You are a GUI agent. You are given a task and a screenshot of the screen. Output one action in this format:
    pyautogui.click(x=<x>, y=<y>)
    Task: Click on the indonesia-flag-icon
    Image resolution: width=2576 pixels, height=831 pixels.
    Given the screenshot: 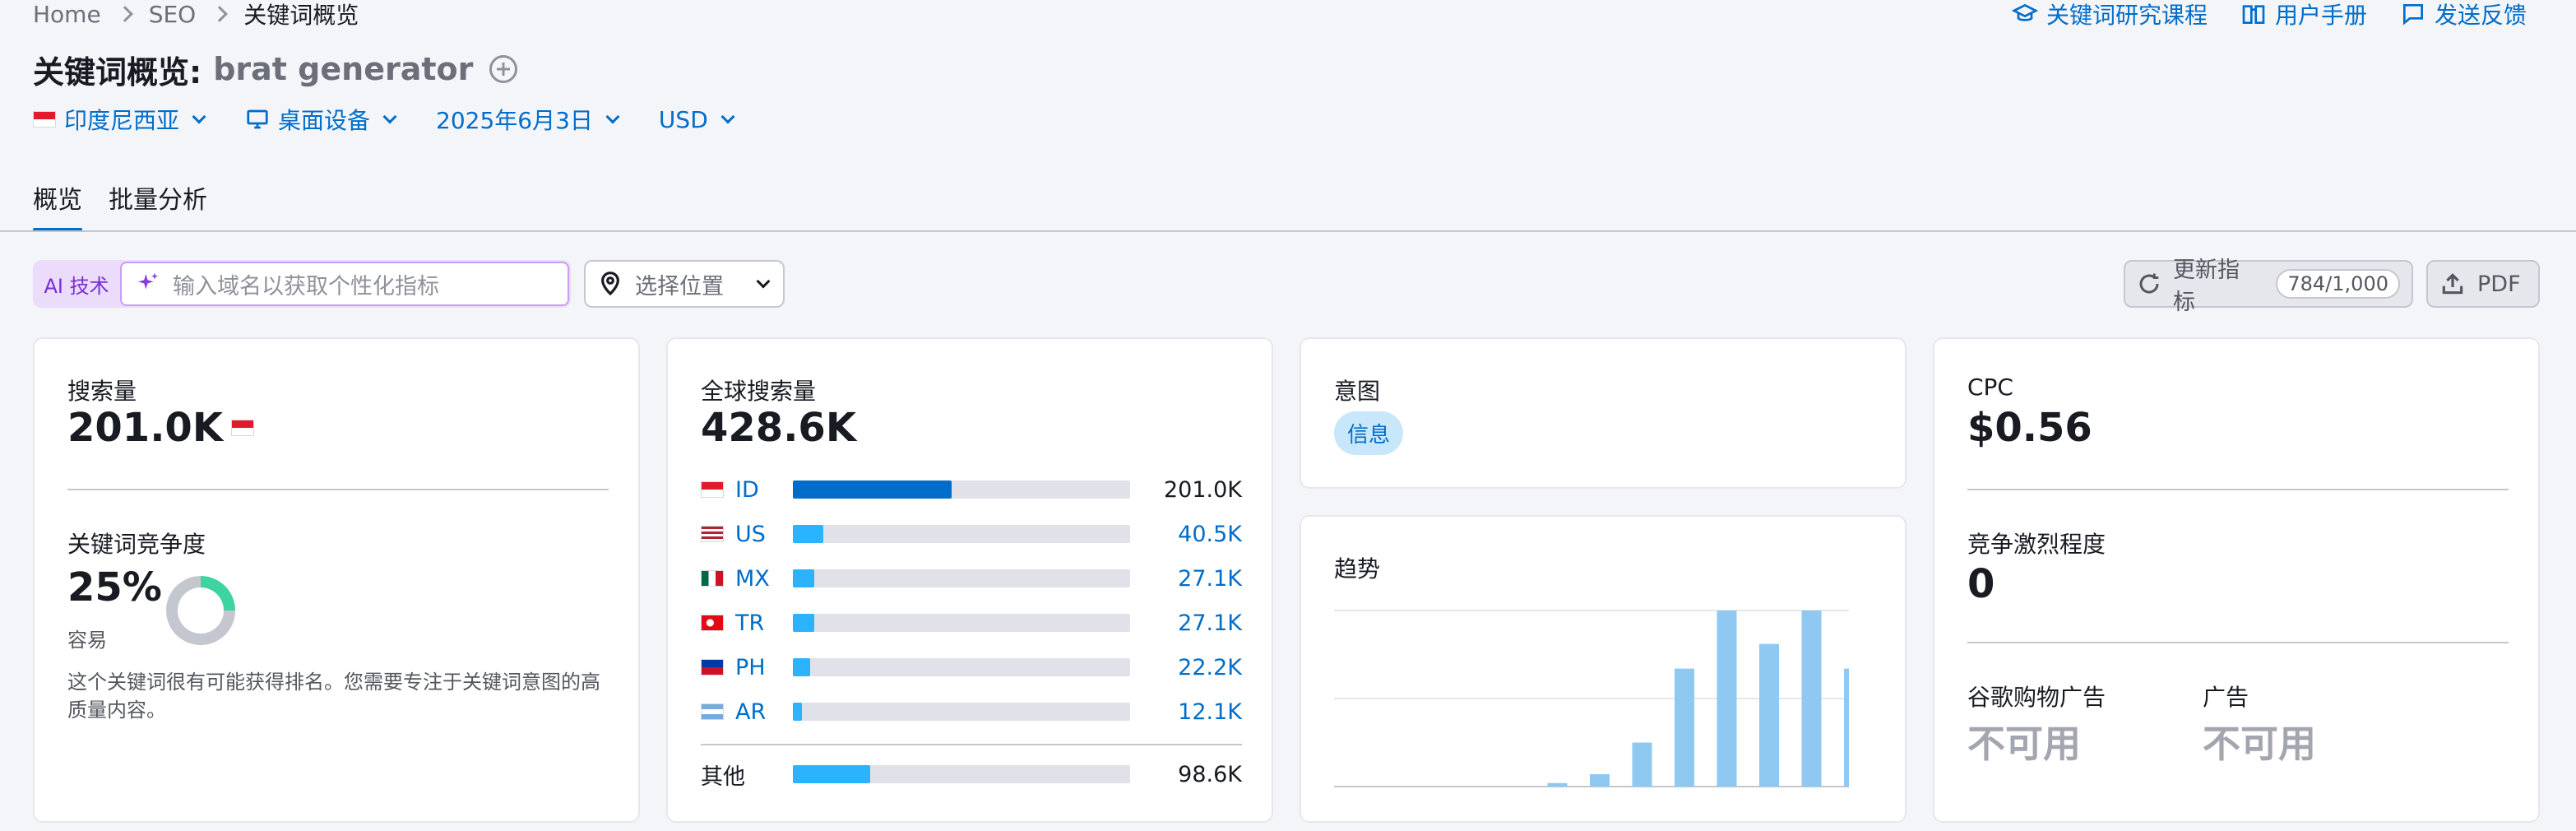 What is the action you would take?
    pyautogui.click(x=243, y=428)
    